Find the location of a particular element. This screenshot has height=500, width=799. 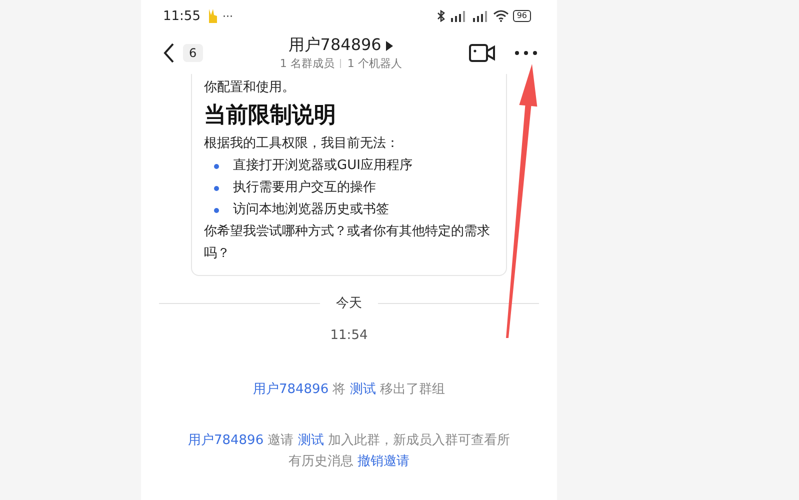

bot-count: 1 个机器人 is located at coordinates (374, 63).